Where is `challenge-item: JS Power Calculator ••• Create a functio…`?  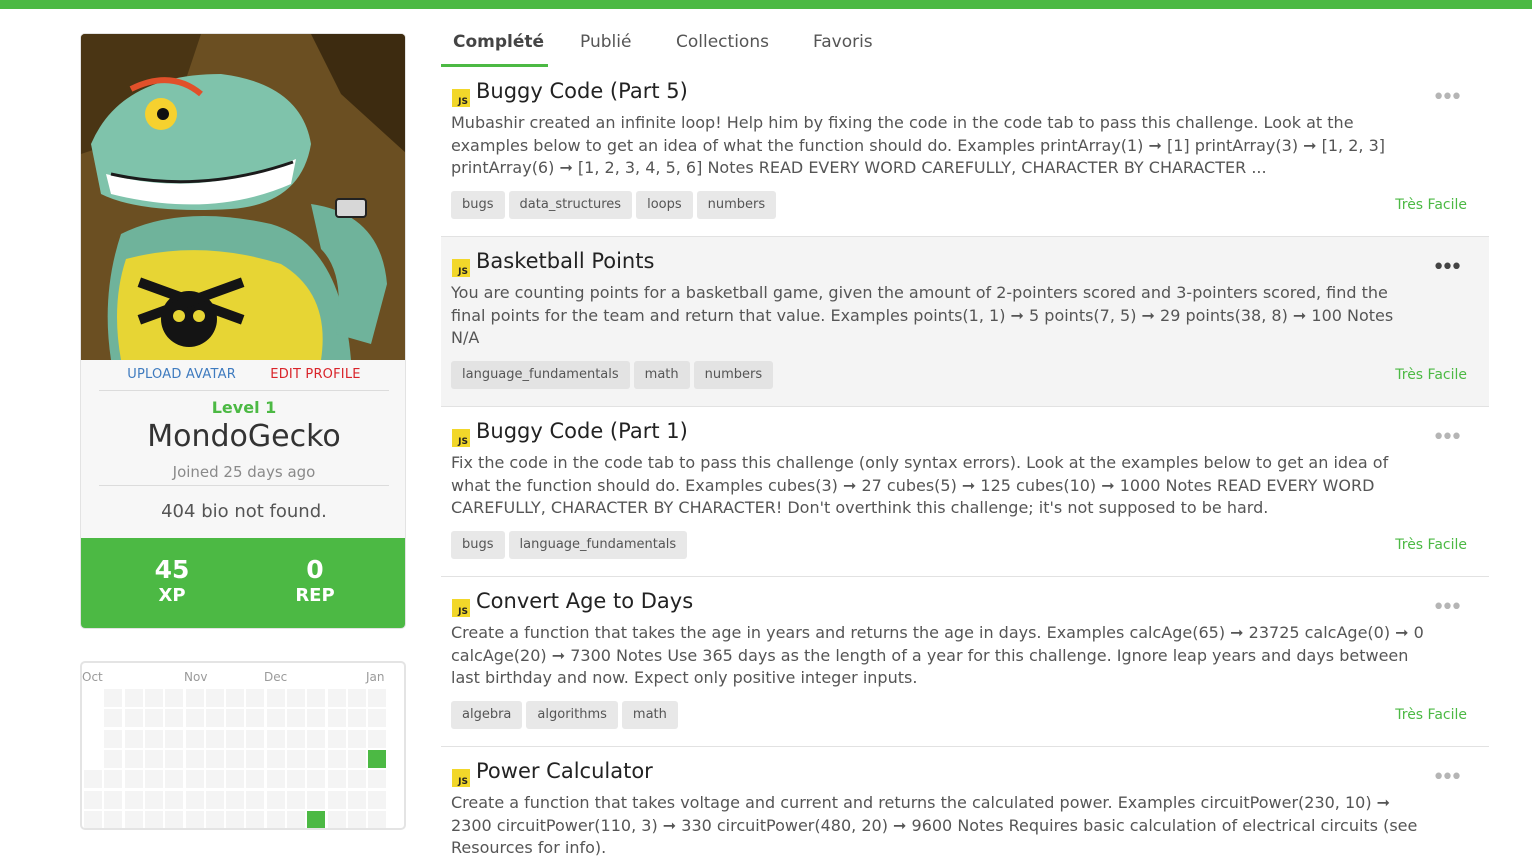
challenge-item: JS Power Calculator ••• Create a functio… is located at coordinates (965, 802).